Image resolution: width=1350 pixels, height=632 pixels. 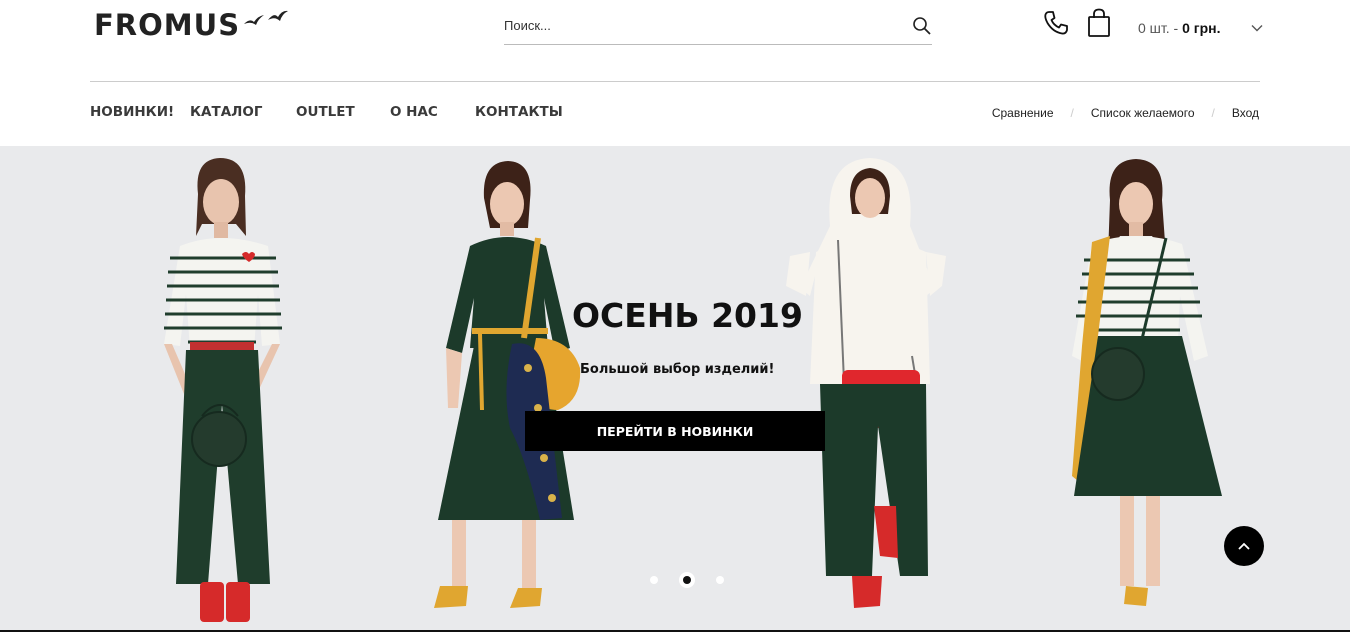 What do you see at coordinates (687, 315) in the screenshot?
I see `hero-title: ОСЕНЬ 2019` at bounding box center [687, 315].